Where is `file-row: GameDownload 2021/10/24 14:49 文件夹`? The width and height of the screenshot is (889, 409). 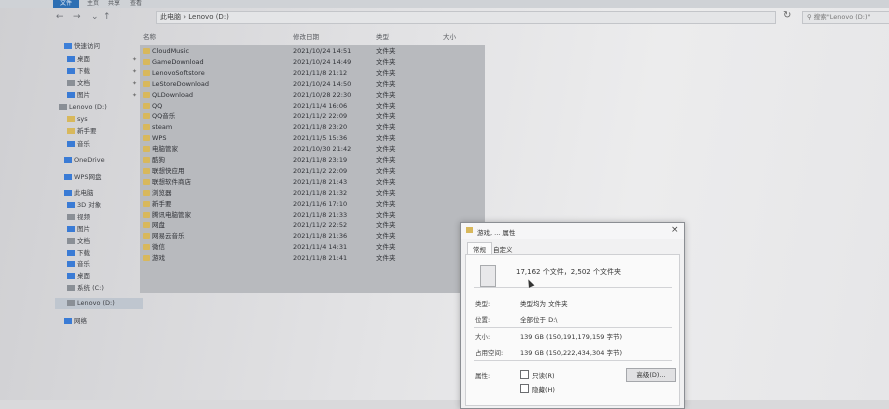
file-row: GameDownload 2021/10/24 14:49 文件夹 is located at coordinates (312, 62).